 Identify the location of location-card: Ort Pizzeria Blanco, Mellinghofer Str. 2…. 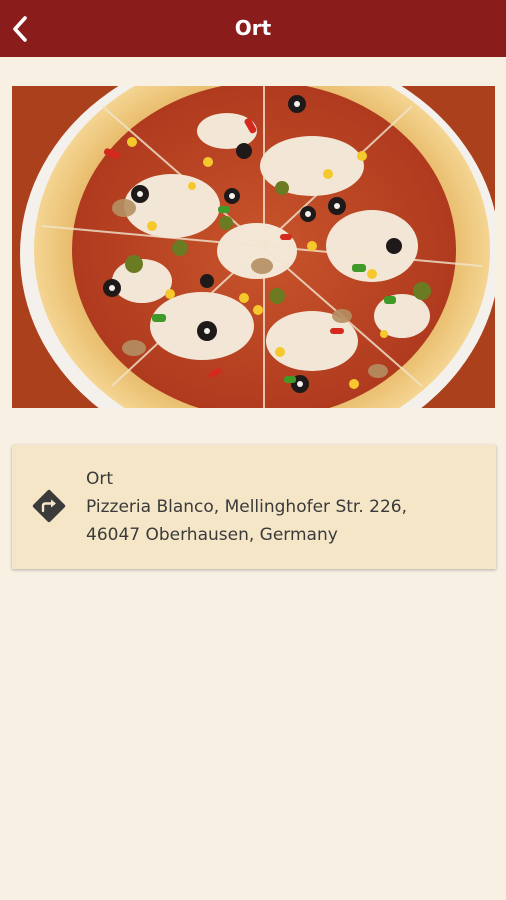
(254, 507).